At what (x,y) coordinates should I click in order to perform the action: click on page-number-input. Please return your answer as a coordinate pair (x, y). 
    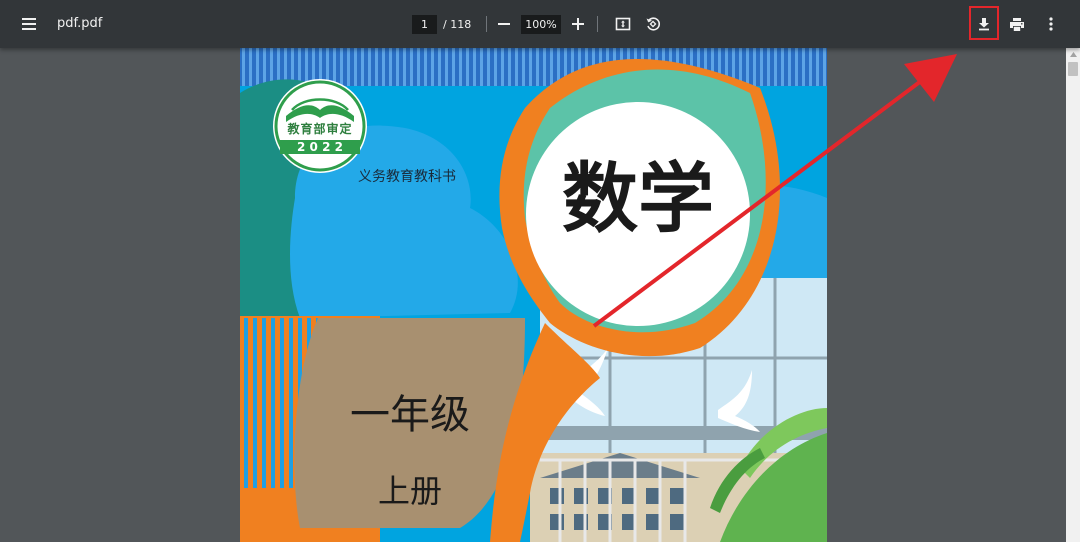
    Looking at the image, I should click on (424, 24).